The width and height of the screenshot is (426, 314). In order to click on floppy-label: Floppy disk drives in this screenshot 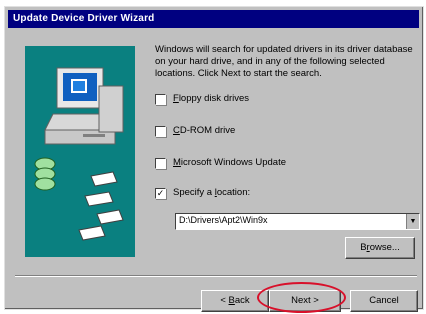, I will do `click(211, 98)`.